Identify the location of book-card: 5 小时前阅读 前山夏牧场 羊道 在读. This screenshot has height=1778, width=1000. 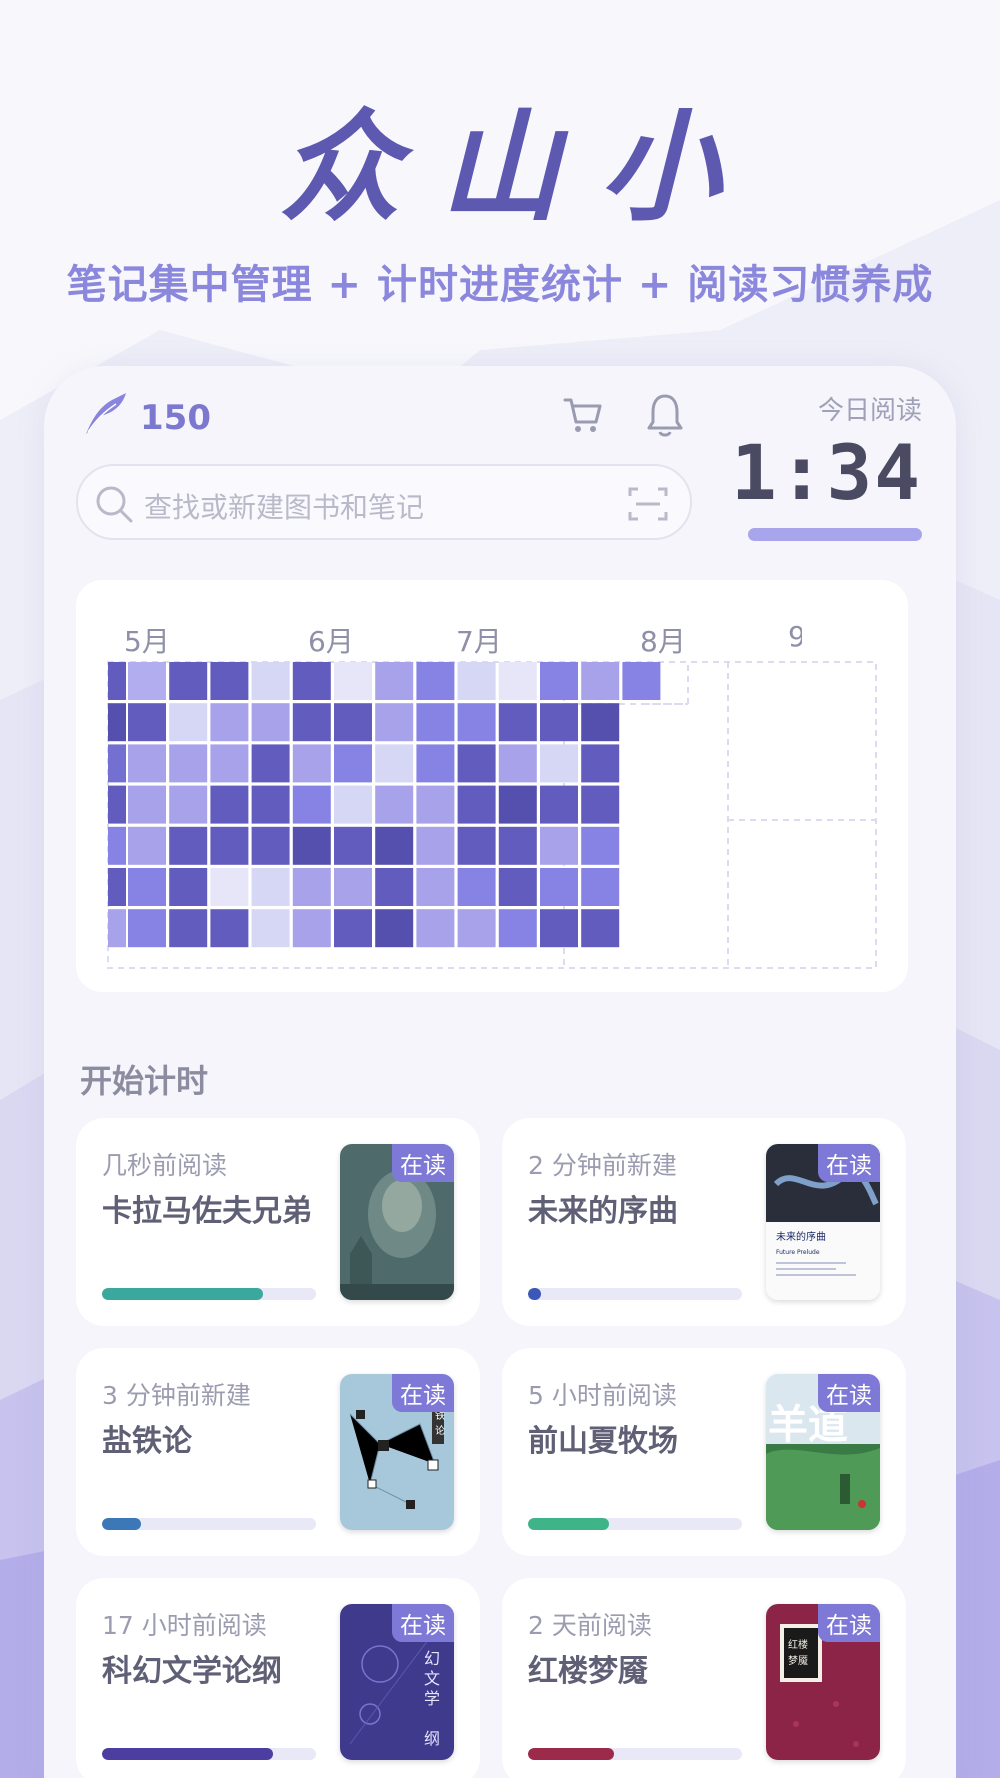
(704, 1452).